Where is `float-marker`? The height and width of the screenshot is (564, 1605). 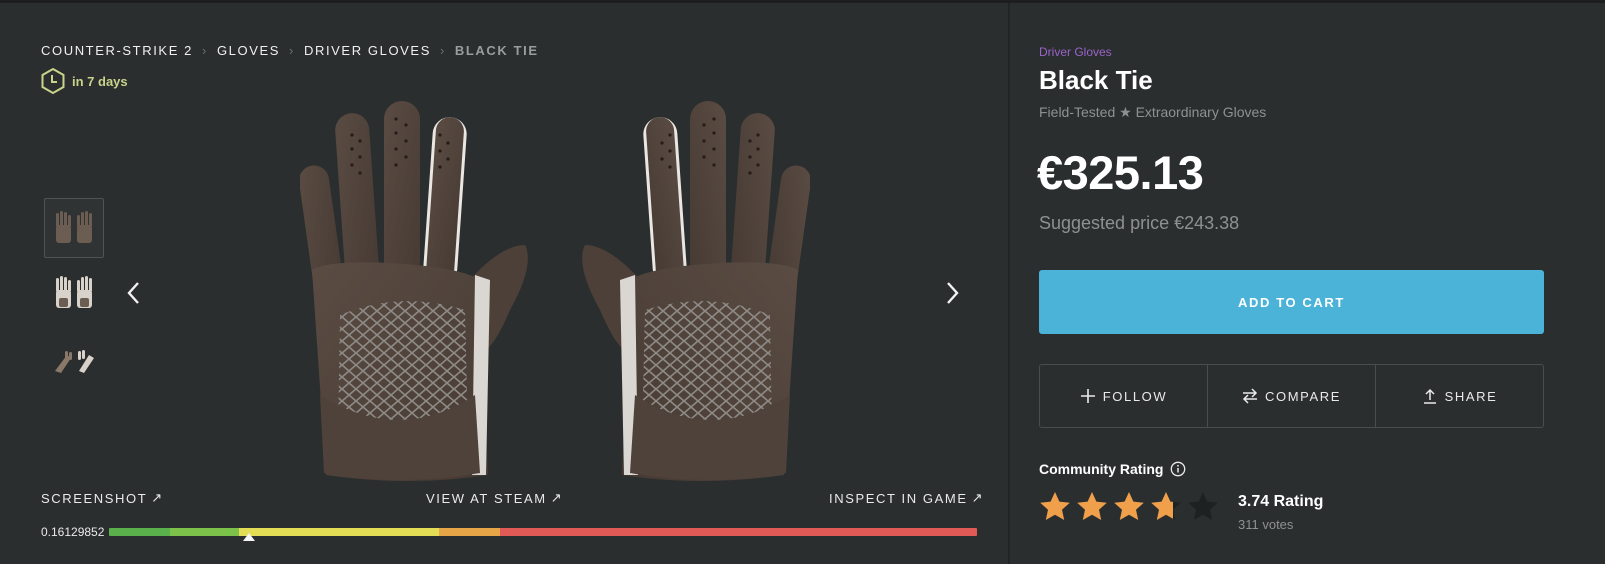
float-marker is located at coordinates (248, 537).